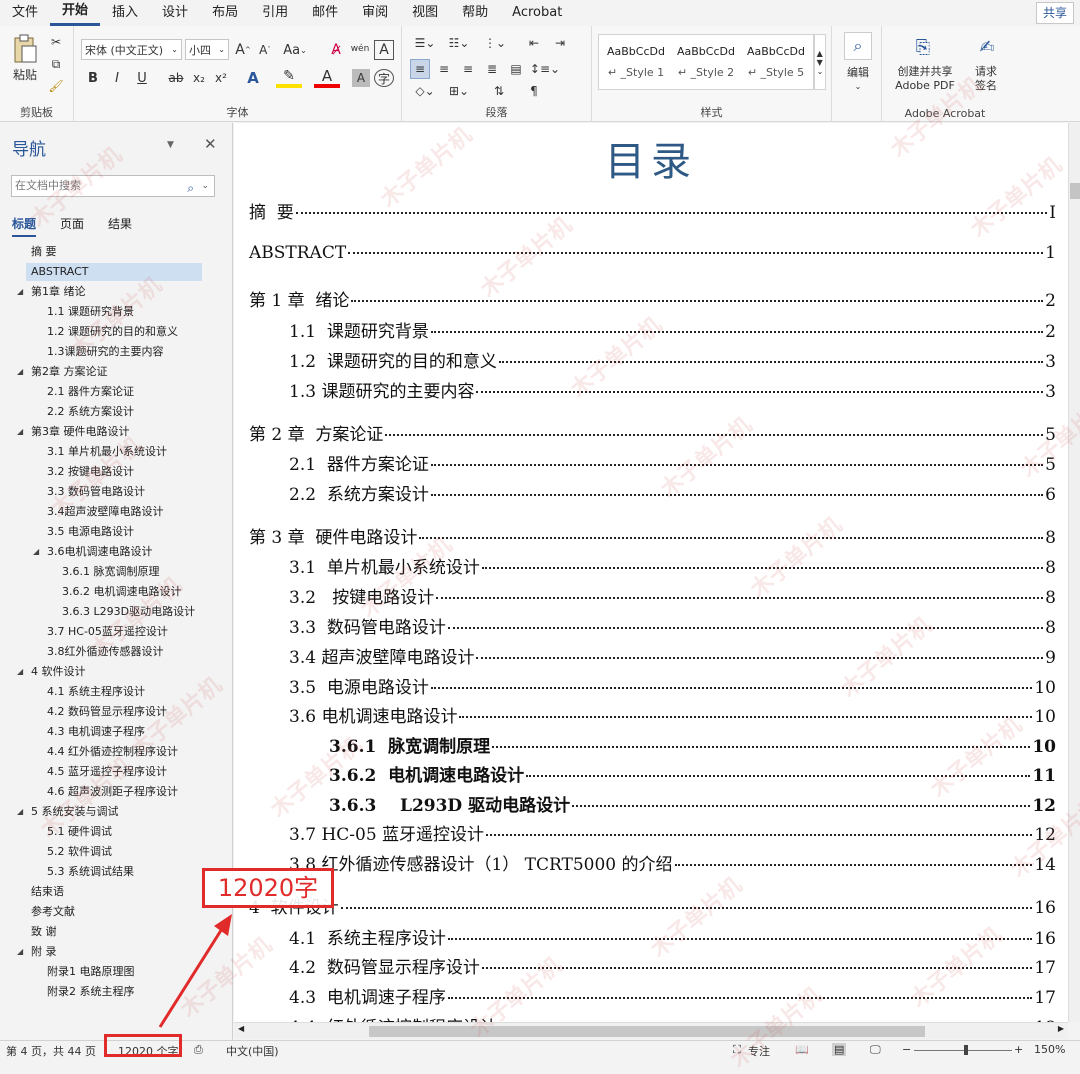 The image size is (1080, 1074). I want to click on editing-button: 编辑, so click(858, 72).